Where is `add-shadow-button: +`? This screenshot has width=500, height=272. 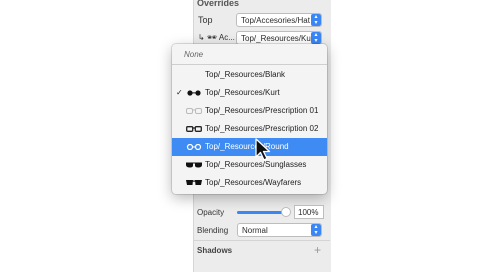
add-shadow-button: + is located at coordinates (317, 250).